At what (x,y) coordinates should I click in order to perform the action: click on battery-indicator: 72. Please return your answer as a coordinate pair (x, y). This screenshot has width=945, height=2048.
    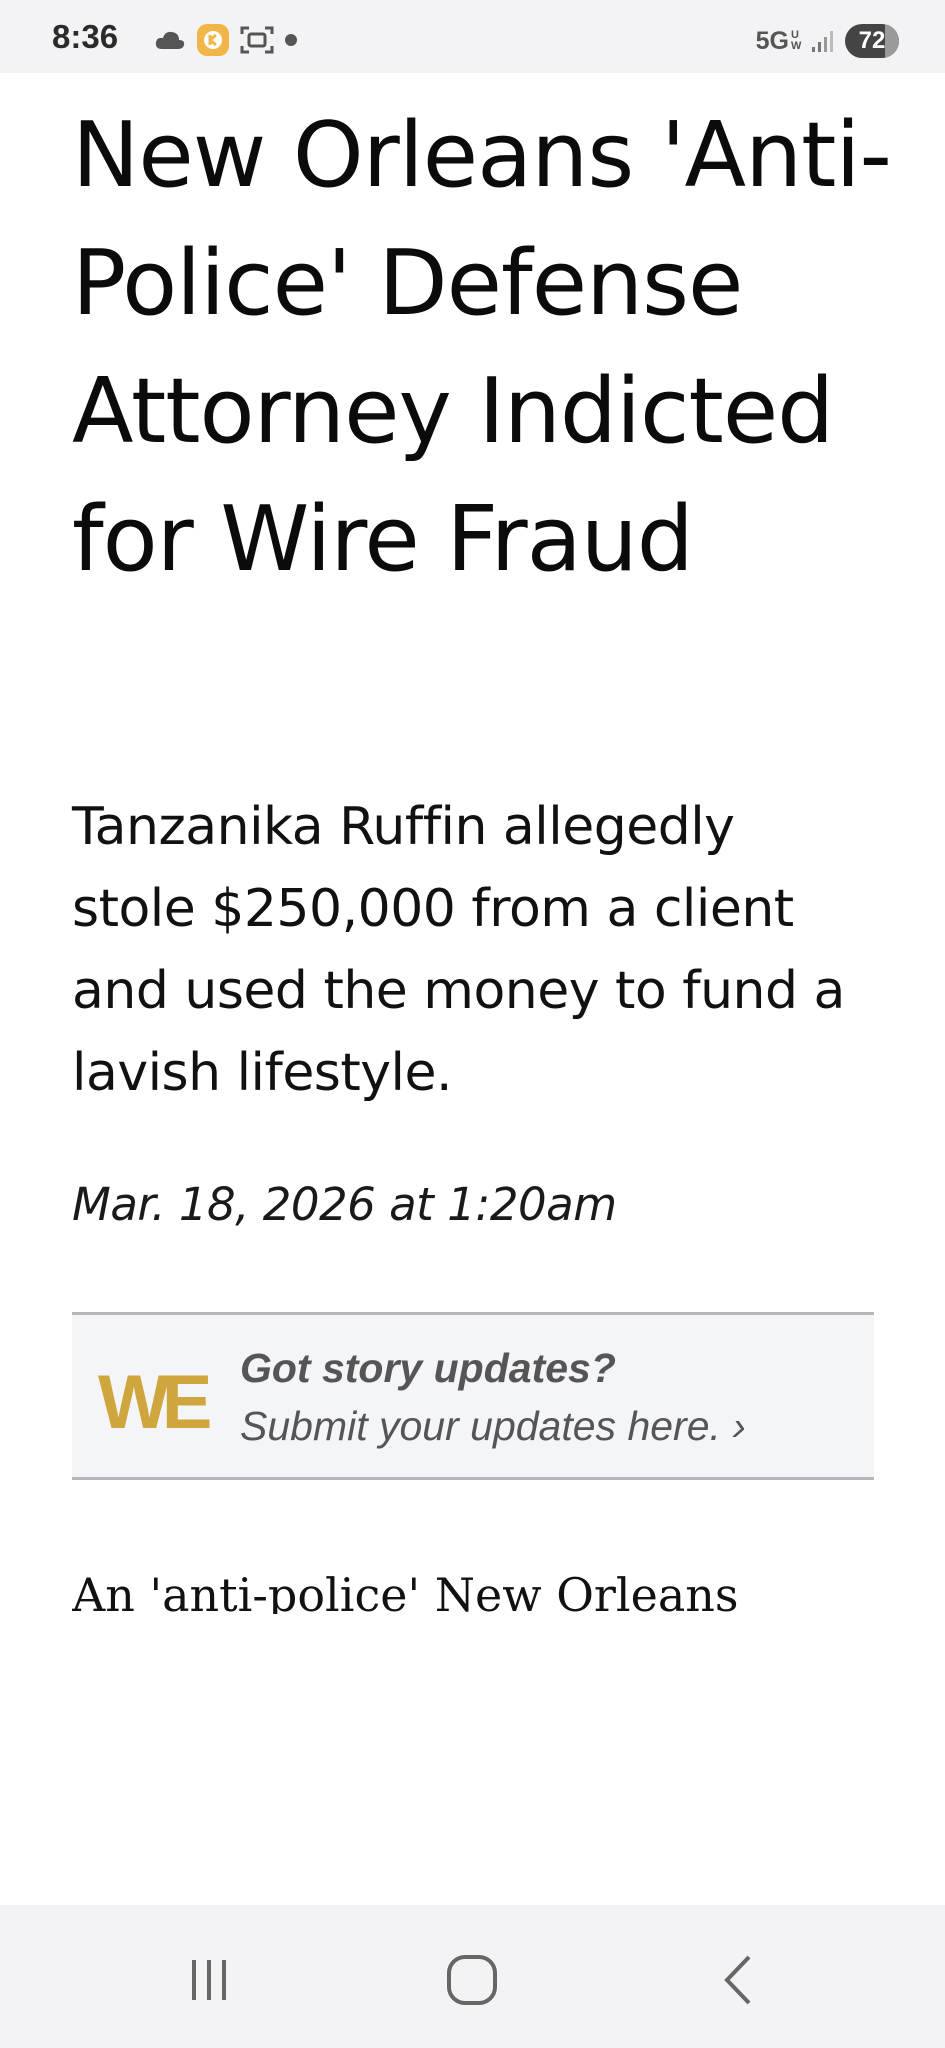
    Looking at the image, I should click on (872, 41).